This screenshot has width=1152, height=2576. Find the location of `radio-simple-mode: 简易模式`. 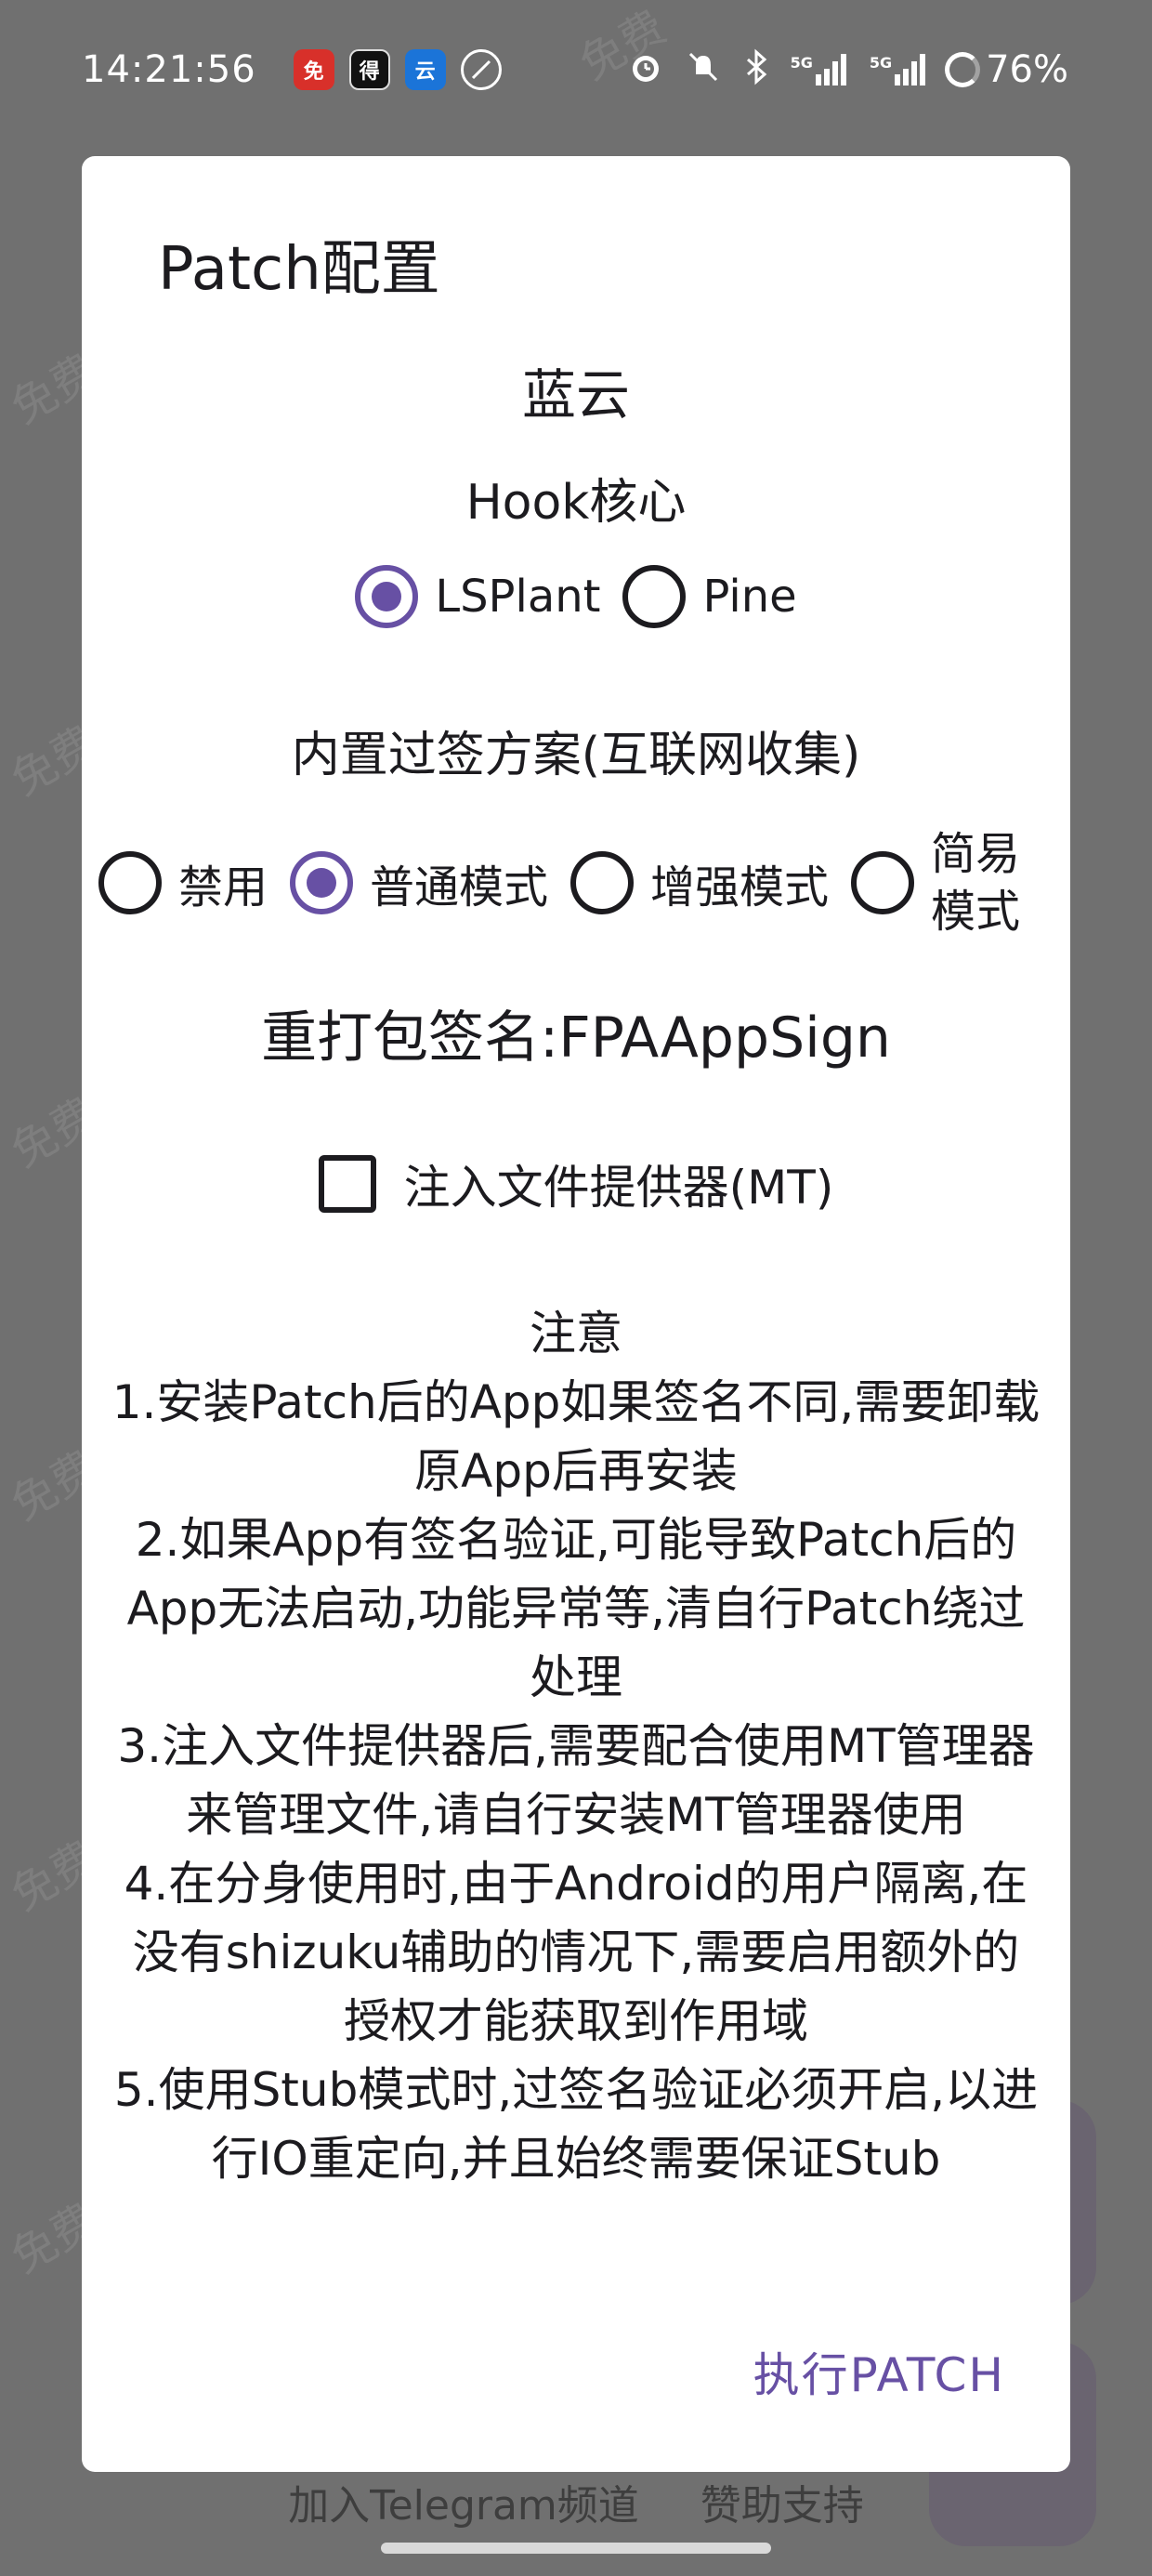

radio-simple-mode: 简易模式 is located at coordinates (937, 882).